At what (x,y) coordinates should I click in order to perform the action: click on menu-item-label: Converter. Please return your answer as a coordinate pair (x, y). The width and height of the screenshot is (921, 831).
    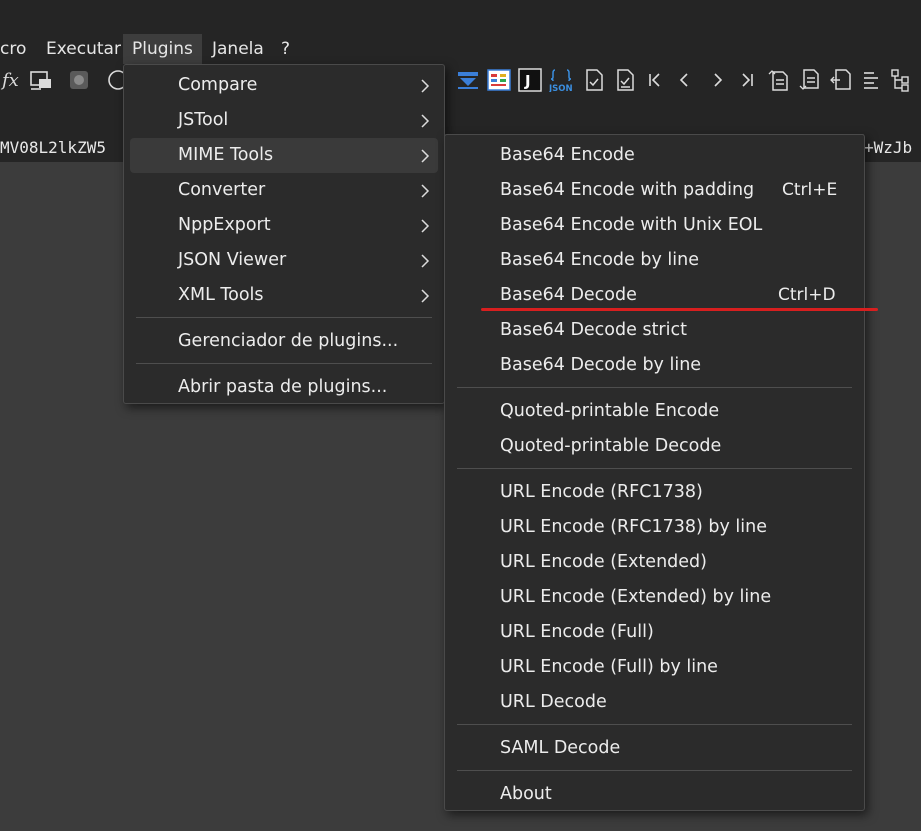
    Looking at the image, I should click on (222, 190).